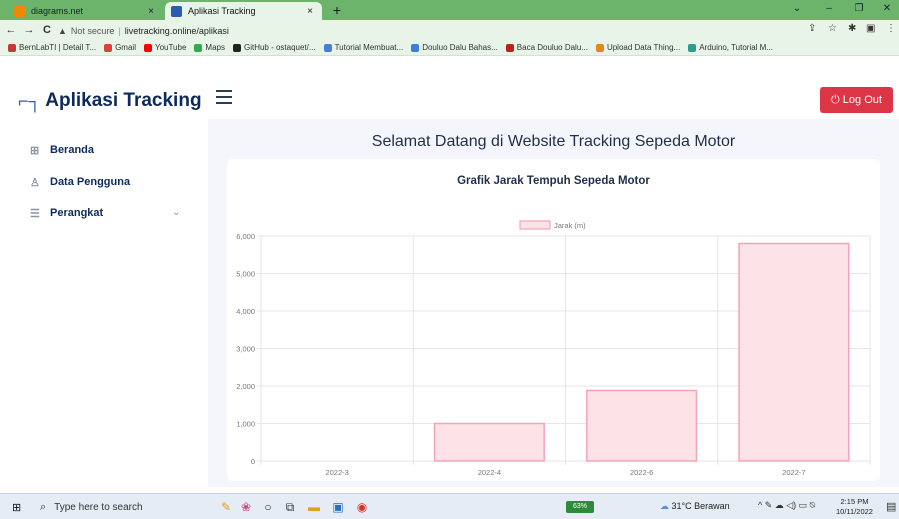 This screenshot has width=899, height=519. I want to click on menu-dots-icon: ⋮, so click(891, 28).